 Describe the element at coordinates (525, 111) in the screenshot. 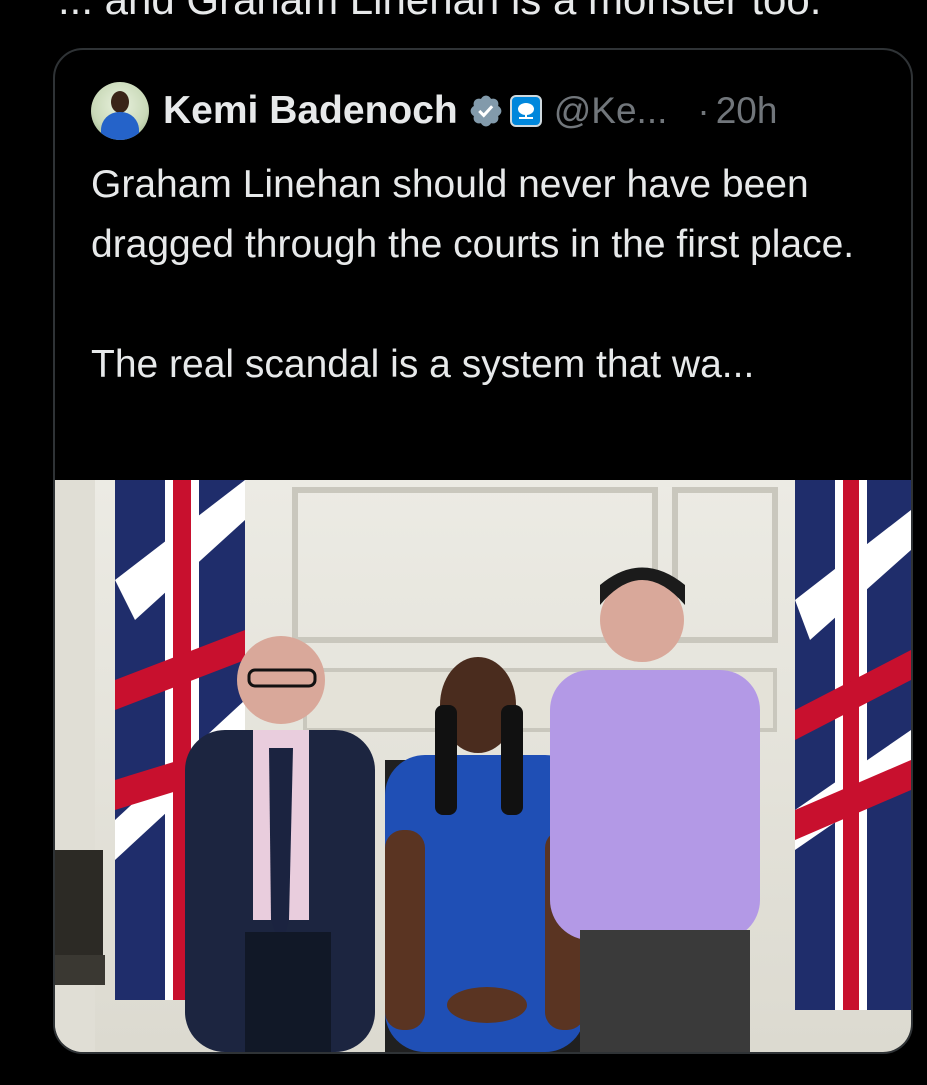

I see `conservative-tree-icon` at that location.